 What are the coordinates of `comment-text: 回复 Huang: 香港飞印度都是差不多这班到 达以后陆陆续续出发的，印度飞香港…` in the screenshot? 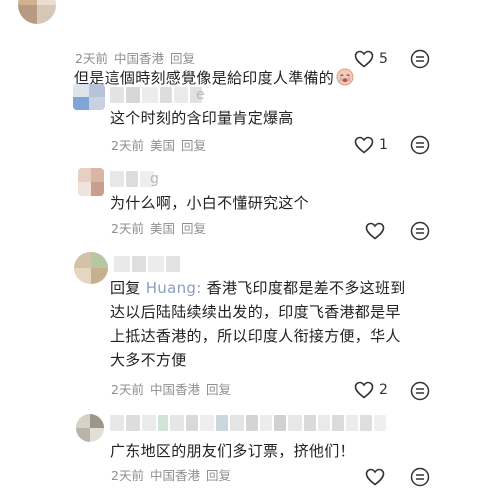 It's located at (258, 324).